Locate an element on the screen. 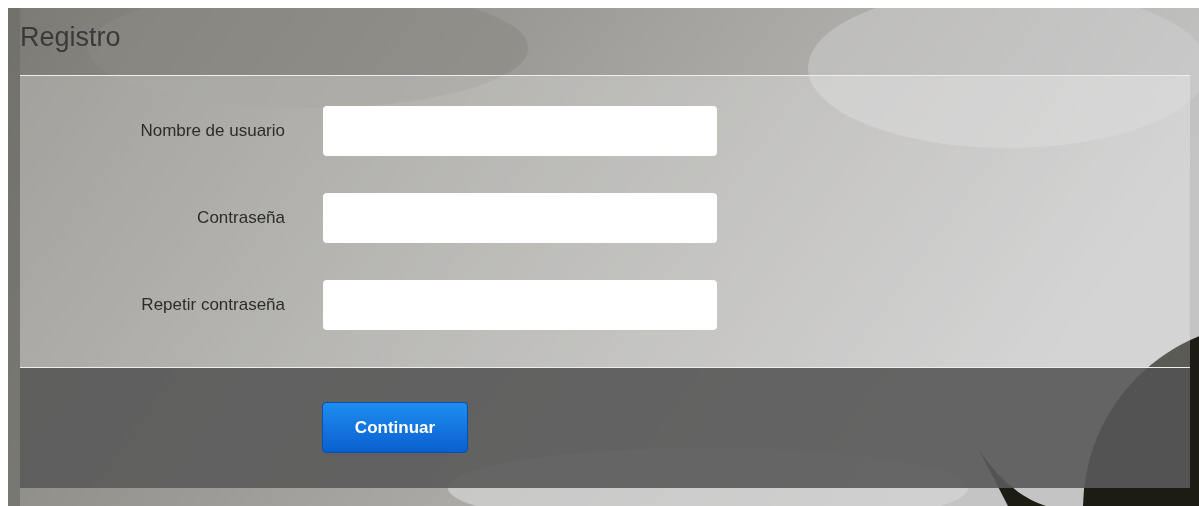  form-title: Registro is located at coordinates (70, 37).